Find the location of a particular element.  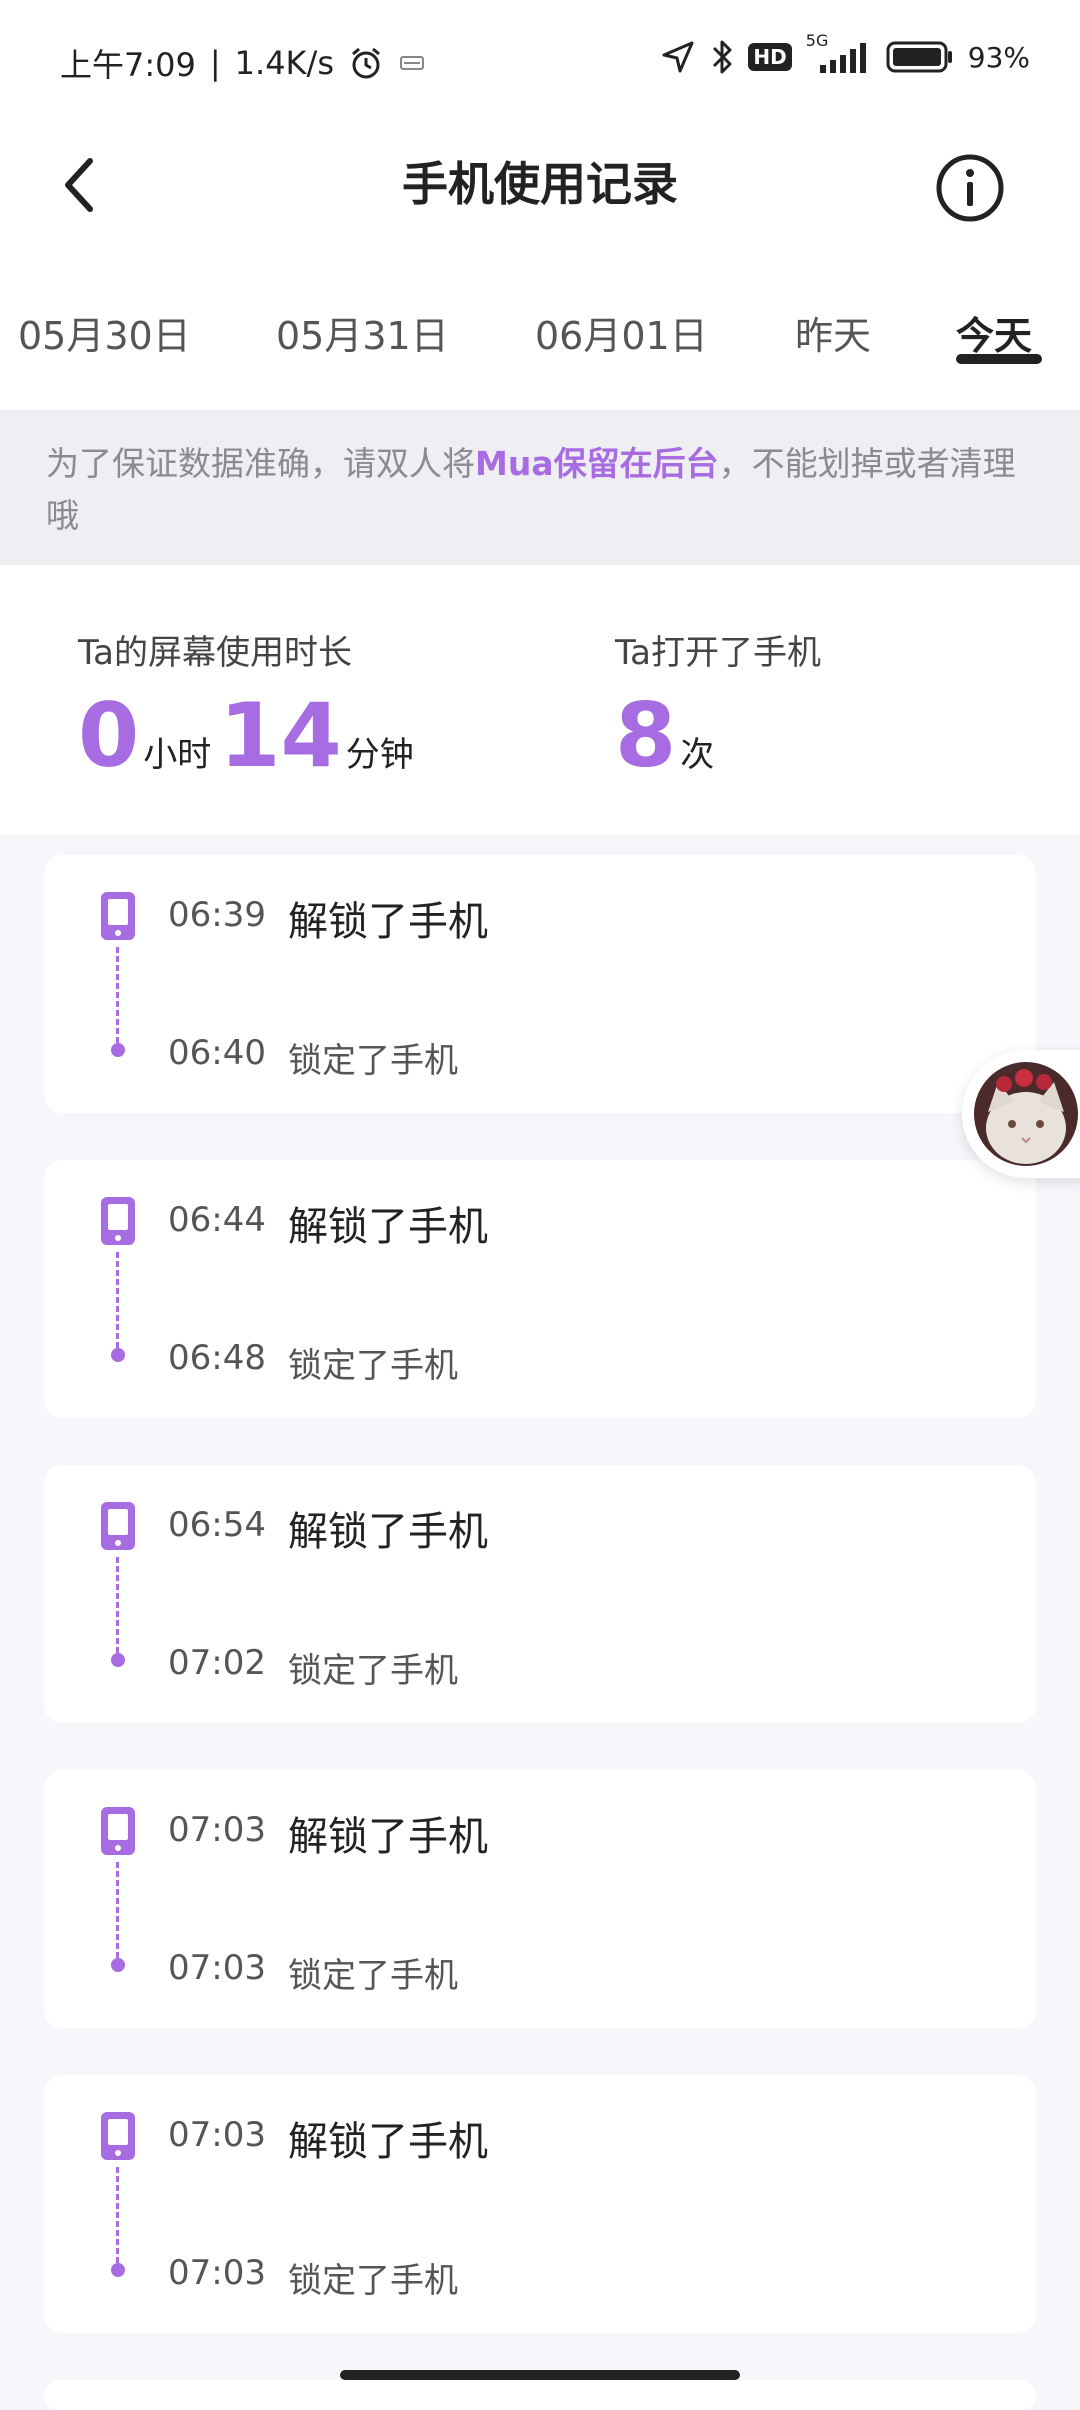

date-tabs: 05月30日 05月31日 06月01日 昨天 今天 is located at coordinates (540, 330).